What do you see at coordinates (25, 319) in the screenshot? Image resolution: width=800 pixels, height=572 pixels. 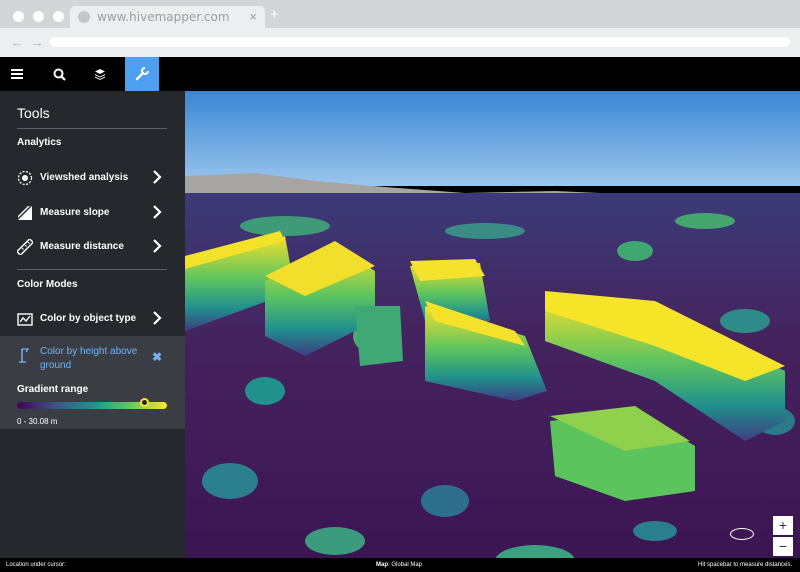 I see `object-type-icon` at bounding box center [25, 319].